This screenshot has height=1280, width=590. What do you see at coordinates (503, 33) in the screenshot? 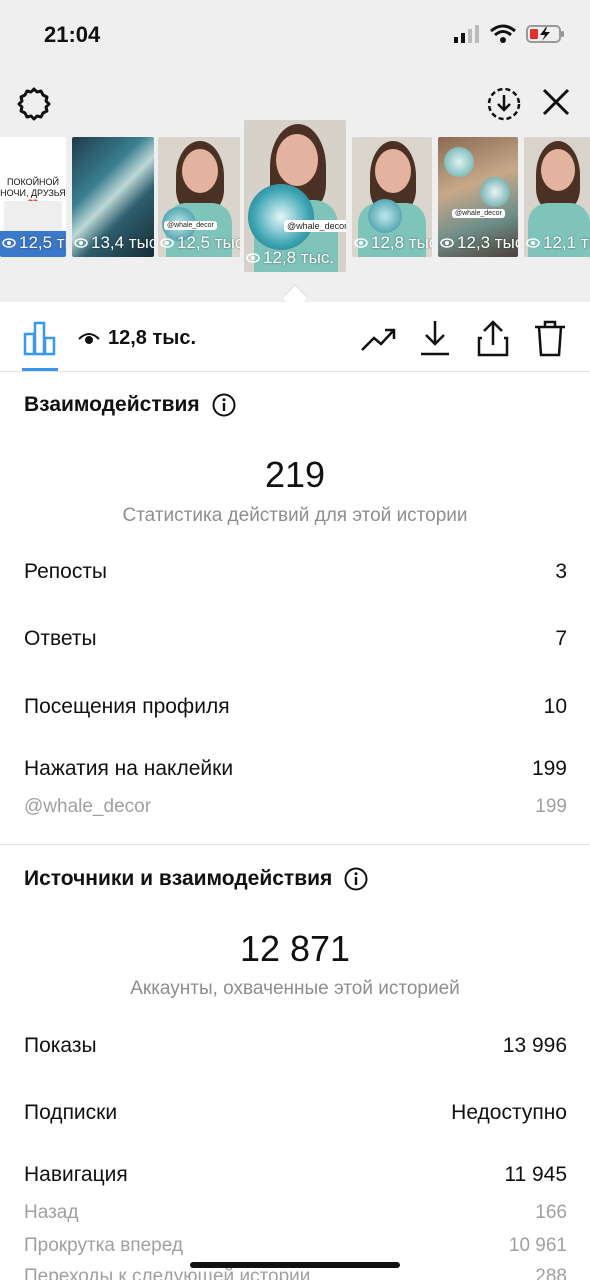
I see `wifi-icon` at bounding box center [503, 33].